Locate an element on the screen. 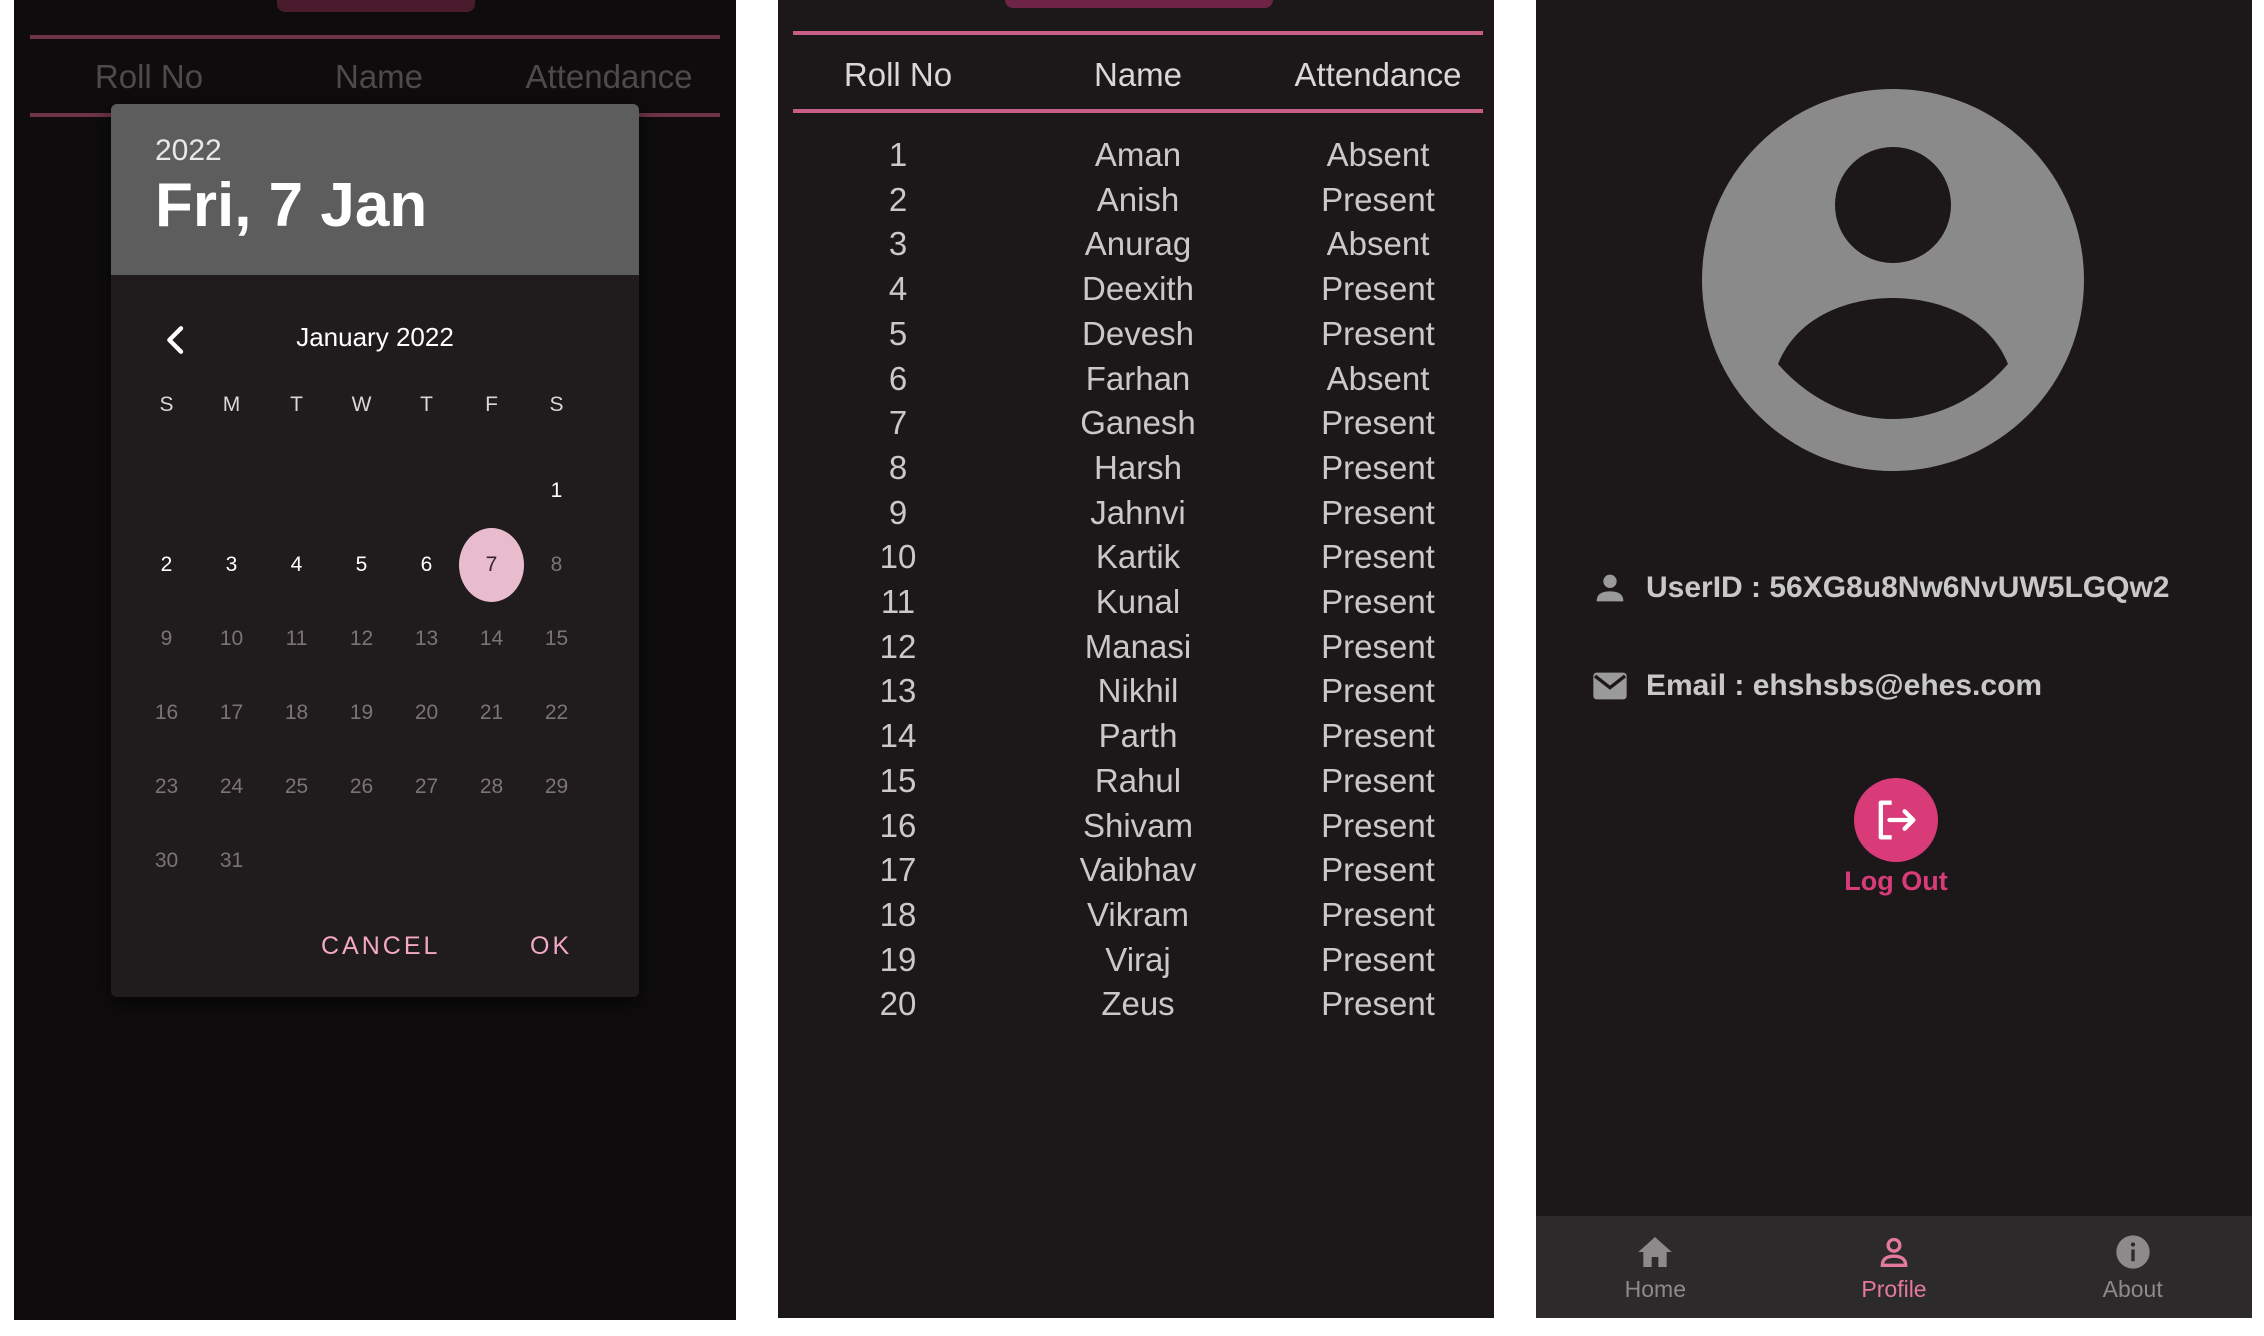  calendar-day: 15 is located at coordinates (556, 639).